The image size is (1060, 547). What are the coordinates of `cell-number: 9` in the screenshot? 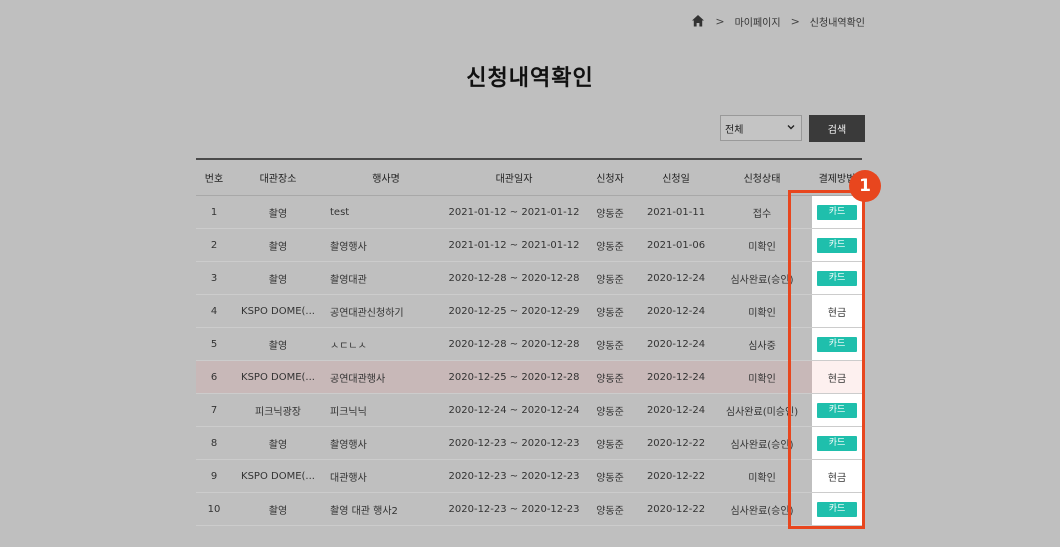 It's located at (214, 476).